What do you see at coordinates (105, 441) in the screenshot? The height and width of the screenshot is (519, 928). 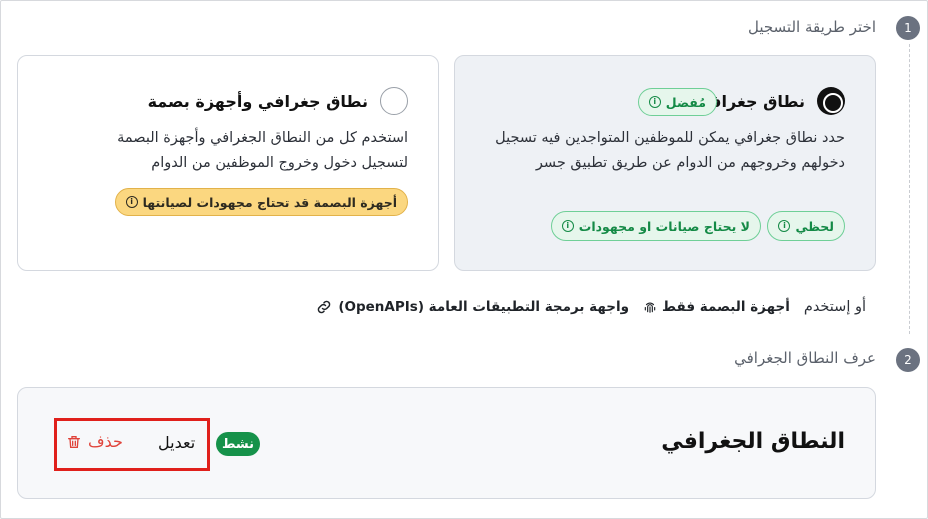 I see `delete-label: حذف` at bounding box center [105, 441].